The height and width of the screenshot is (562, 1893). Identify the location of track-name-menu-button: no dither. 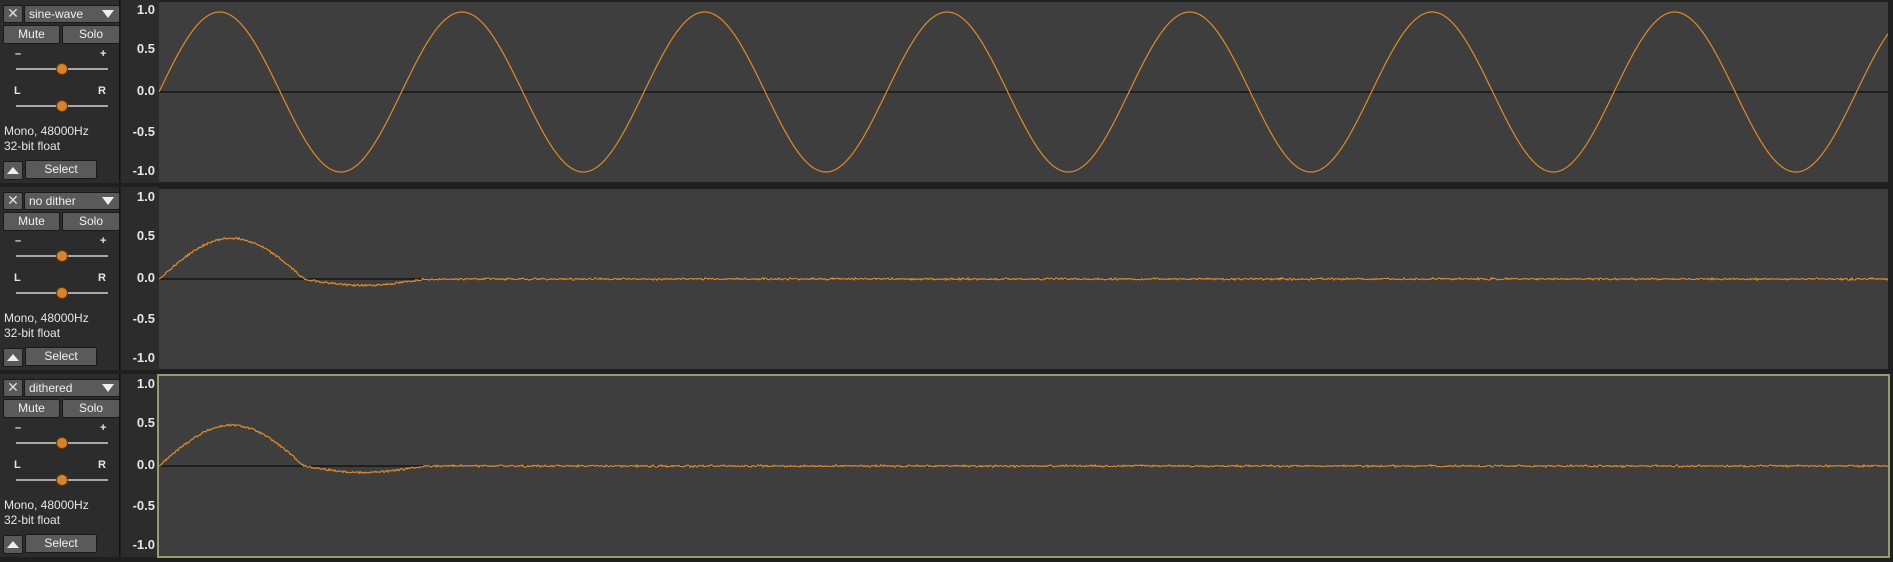
(72, 201).